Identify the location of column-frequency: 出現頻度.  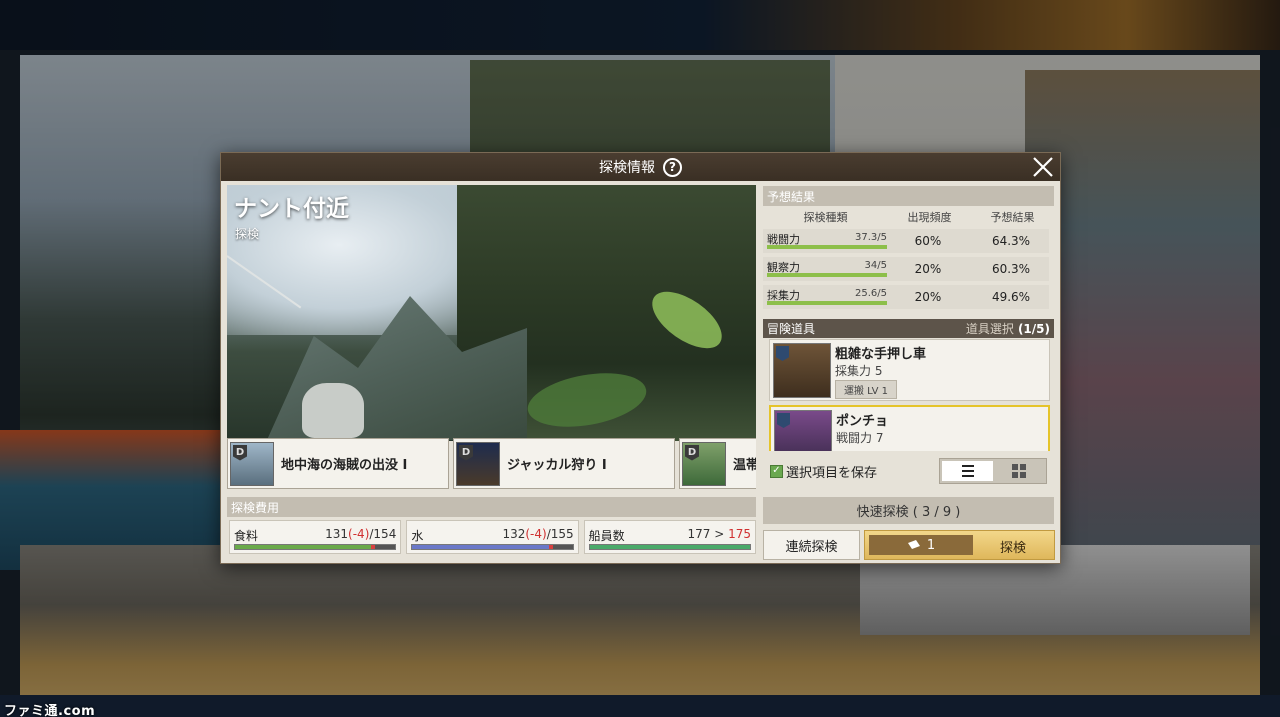
(929, 217).